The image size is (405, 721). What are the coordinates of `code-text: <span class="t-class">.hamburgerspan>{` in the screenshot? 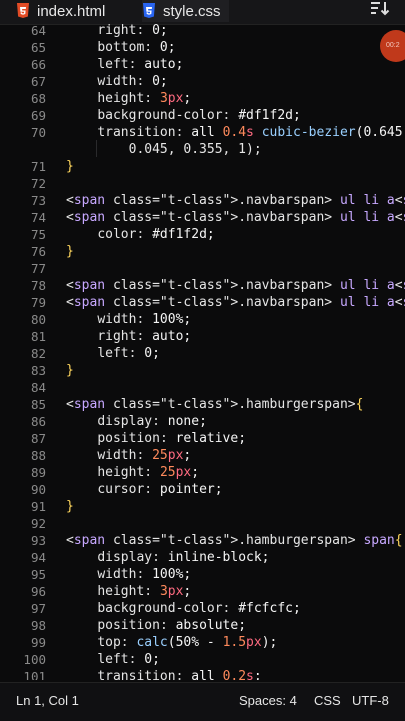 It's located at (215, 404).